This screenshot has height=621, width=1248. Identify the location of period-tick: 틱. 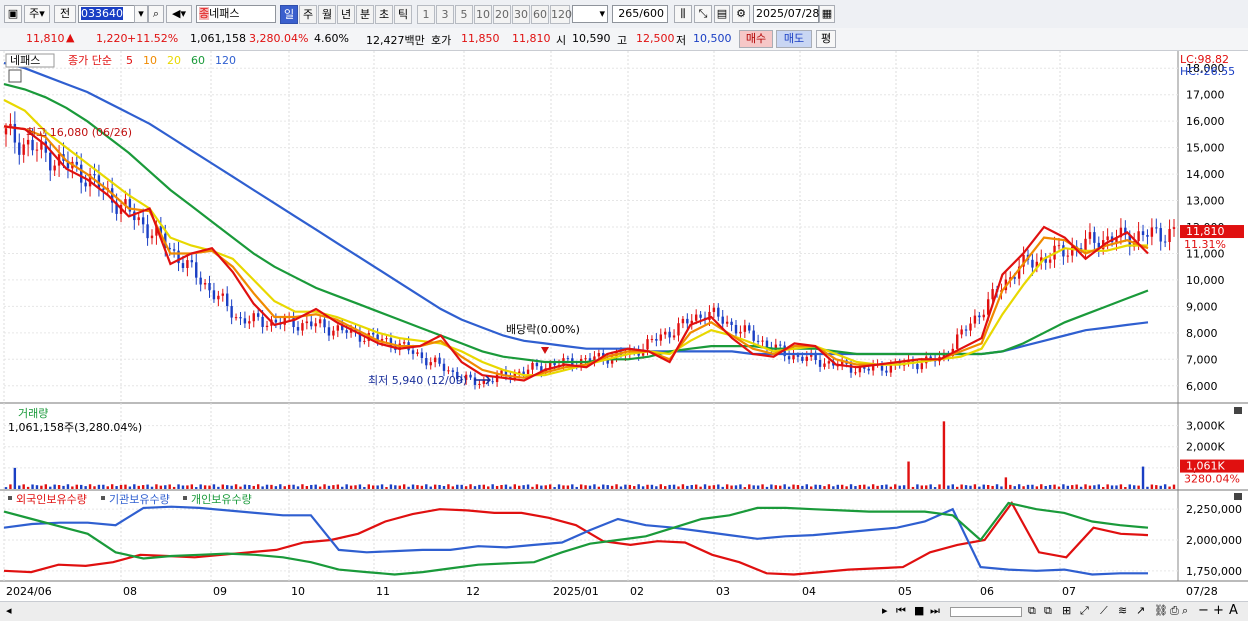
(403, 14).